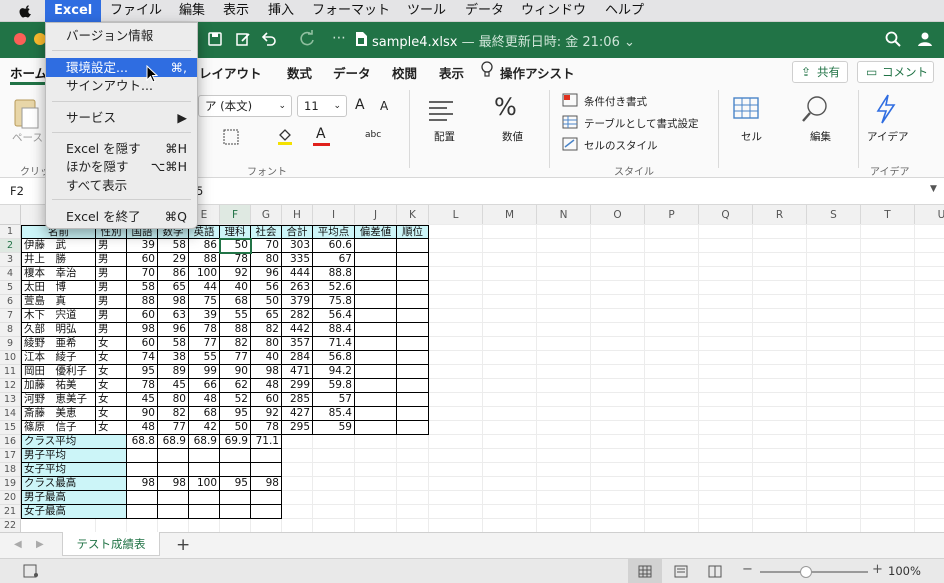 This screenshot has height=583, width=944. Describe the element at coordinates (334, 372) in the screenshot. I see `table-cell: 94.2` at that location.